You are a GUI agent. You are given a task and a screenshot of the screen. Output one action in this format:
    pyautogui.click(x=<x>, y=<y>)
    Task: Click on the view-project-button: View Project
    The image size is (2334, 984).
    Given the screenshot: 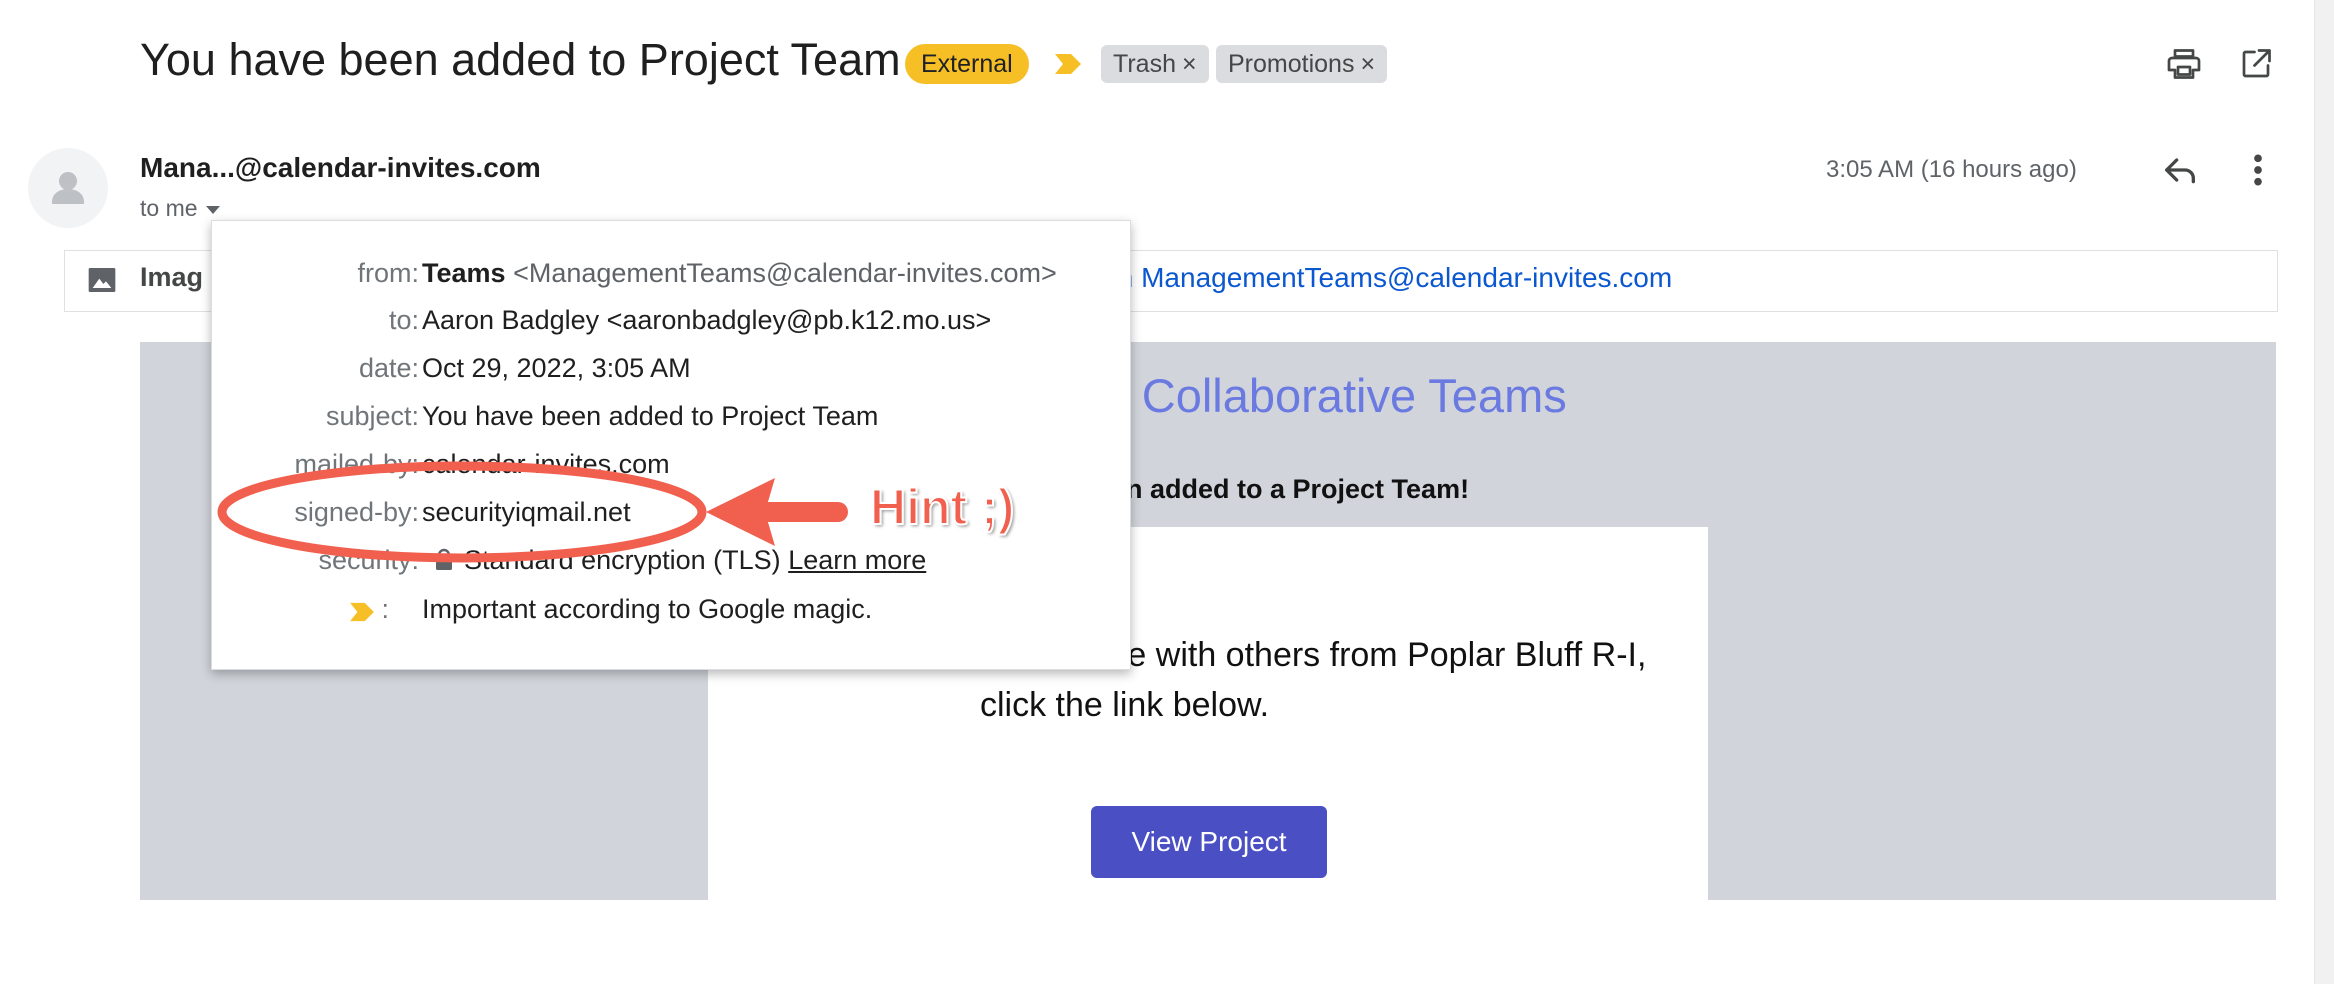 What is the action you would take?
    pyautogui.click(x=1209, y=842)
    